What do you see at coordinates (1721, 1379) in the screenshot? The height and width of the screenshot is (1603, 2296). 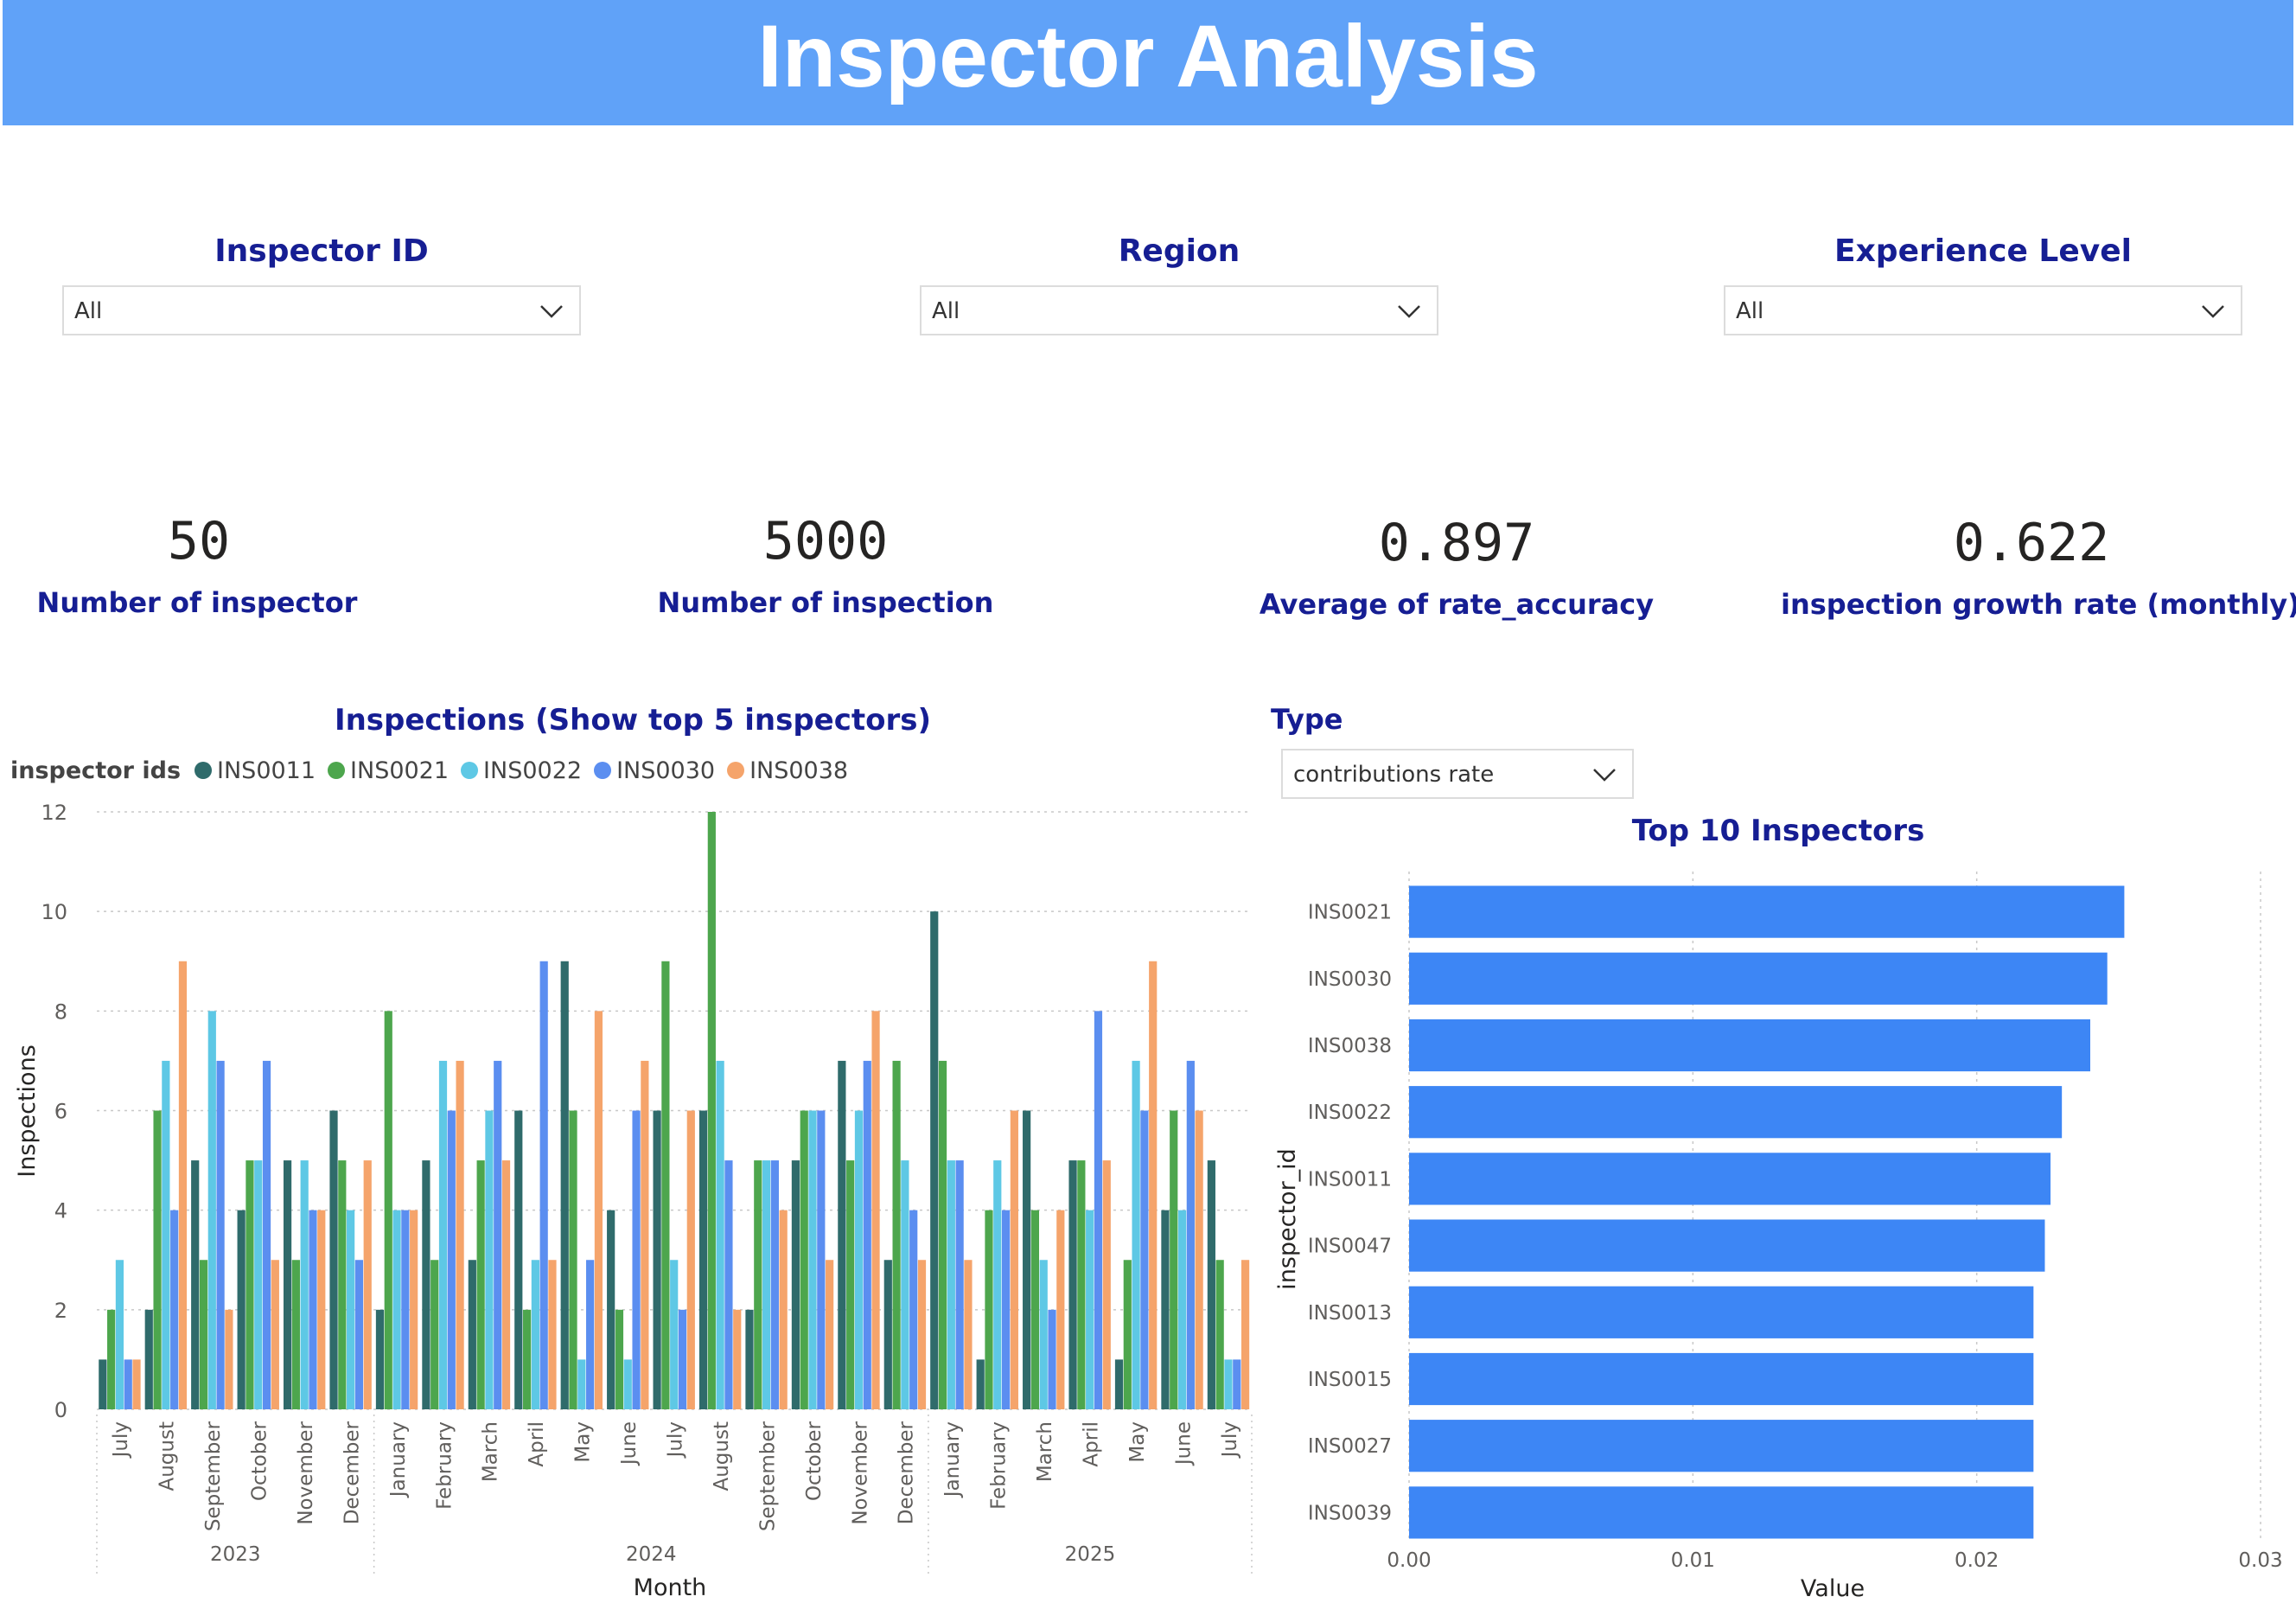 I see `bar-ins0015` at bounding box center [1721, 1379].